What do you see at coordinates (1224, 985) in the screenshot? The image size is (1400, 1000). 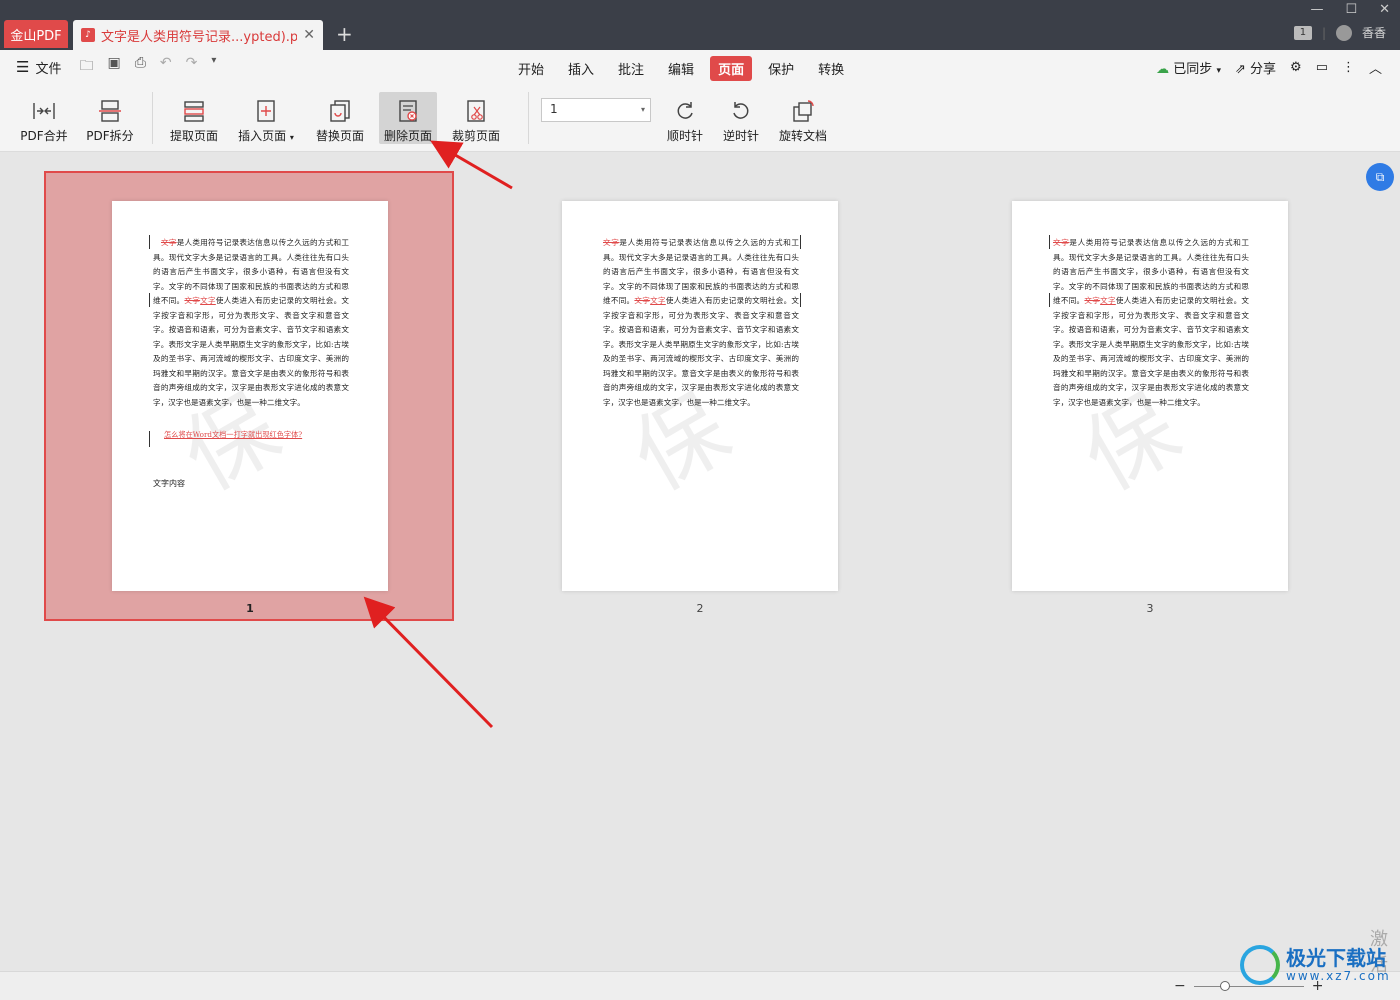 I see `zoom-slider-handle` at bounding box center [1224, 985].